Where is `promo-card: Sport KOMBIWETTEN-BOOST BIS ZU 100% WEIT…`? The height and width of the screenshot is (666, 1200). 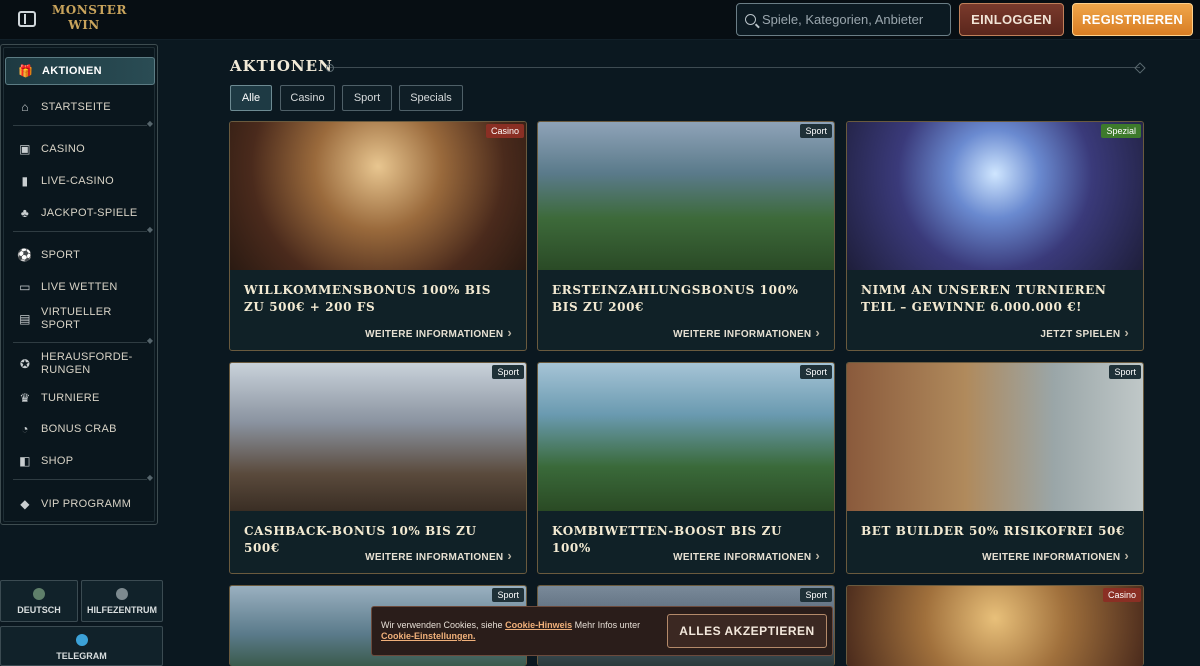 promo-card: Sport KOMBIWETTEN-BOOST BIS ZU 100% WEIT… is located at coordinates (686, 468).